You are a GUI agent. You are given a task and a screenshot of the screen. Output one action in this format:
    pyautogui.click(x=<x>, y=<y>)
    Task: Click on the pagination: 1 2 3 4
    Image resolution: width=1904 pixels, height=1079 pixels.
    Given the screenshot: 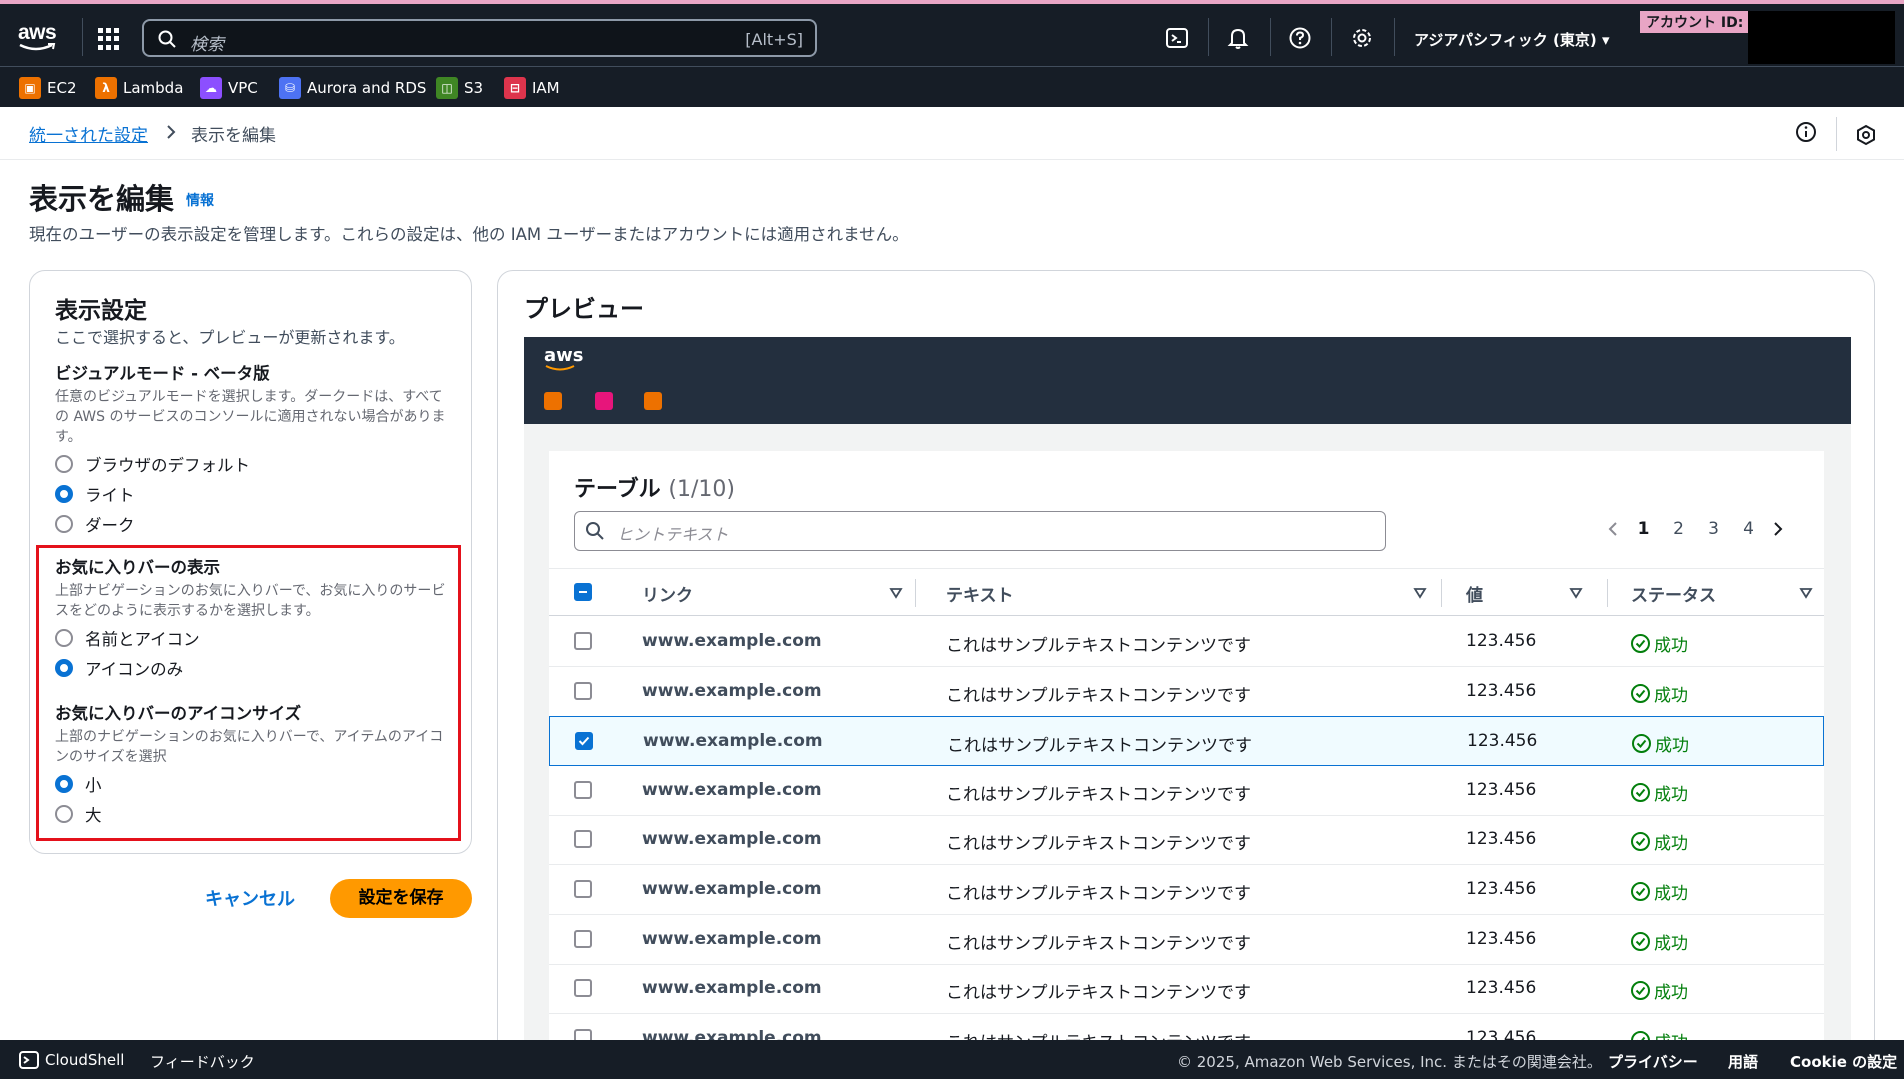 What is the action you would take?
    pyautogui.click(x=1696, y=529)
    